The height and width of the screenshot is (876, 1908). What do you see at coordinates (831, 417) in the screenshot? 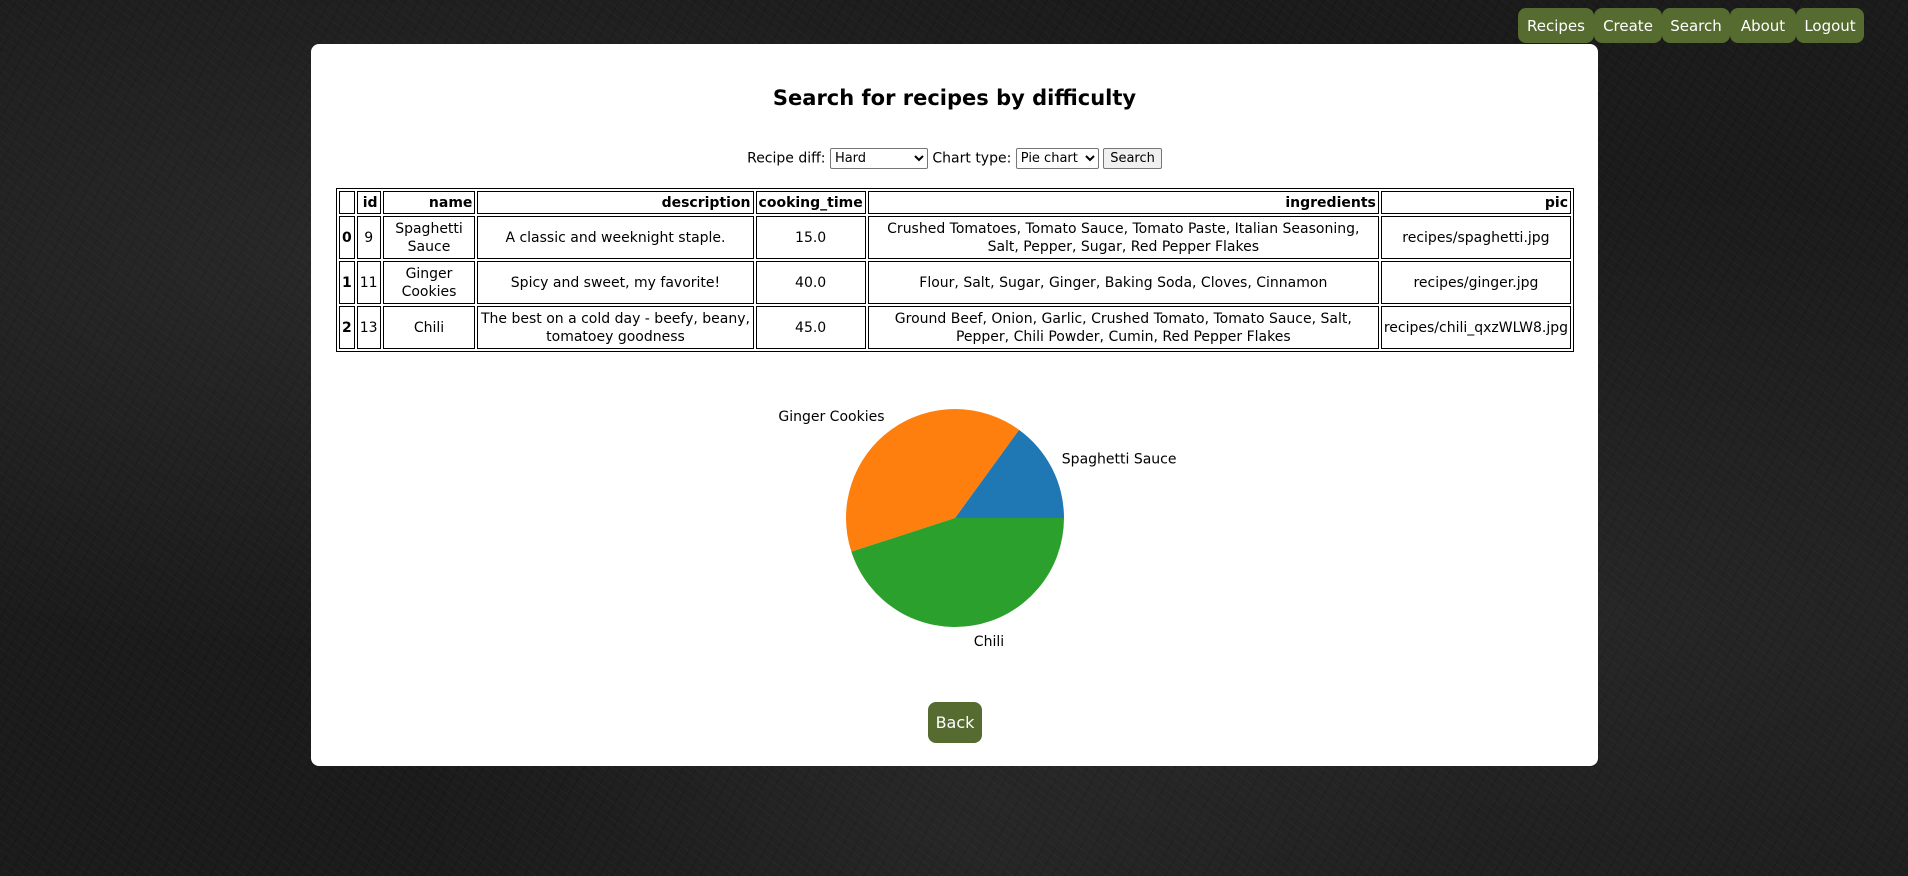
I see `pie-label: Ginger Cookies` at bounding box center [831, 417].